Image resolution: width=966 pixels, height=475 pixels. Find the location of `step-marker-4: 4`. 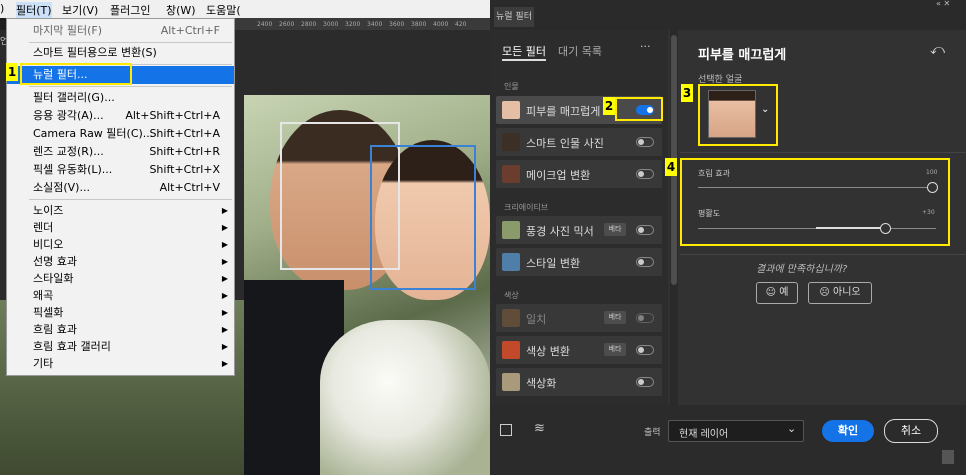

step-marker-4: 4 is located at coordinates (671, 167).